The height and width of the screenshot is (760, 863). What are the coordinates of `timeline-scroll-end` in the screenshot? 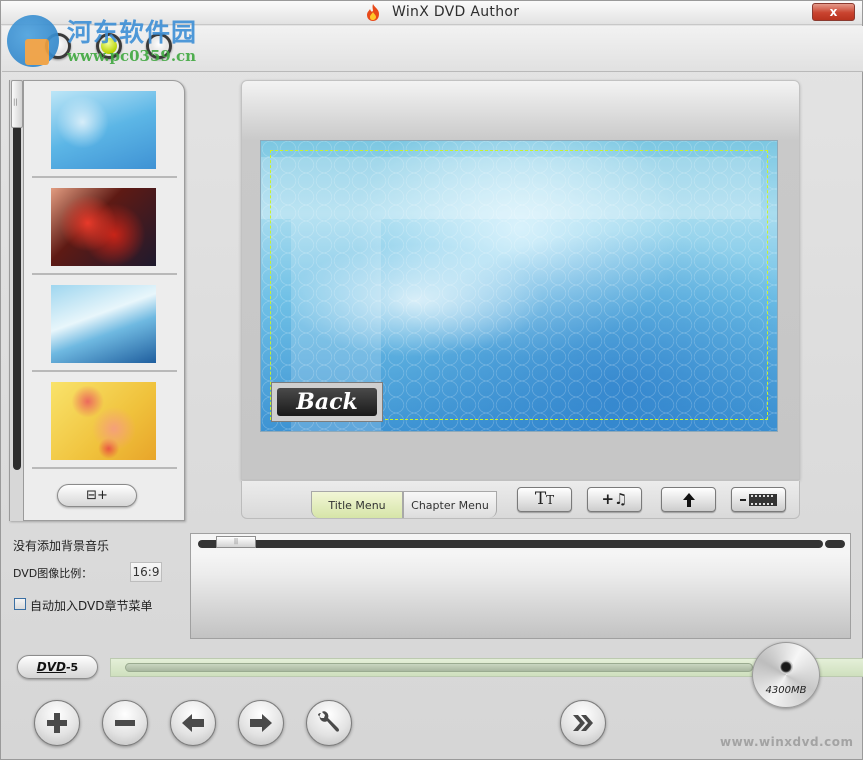 It's located at (835, 544).